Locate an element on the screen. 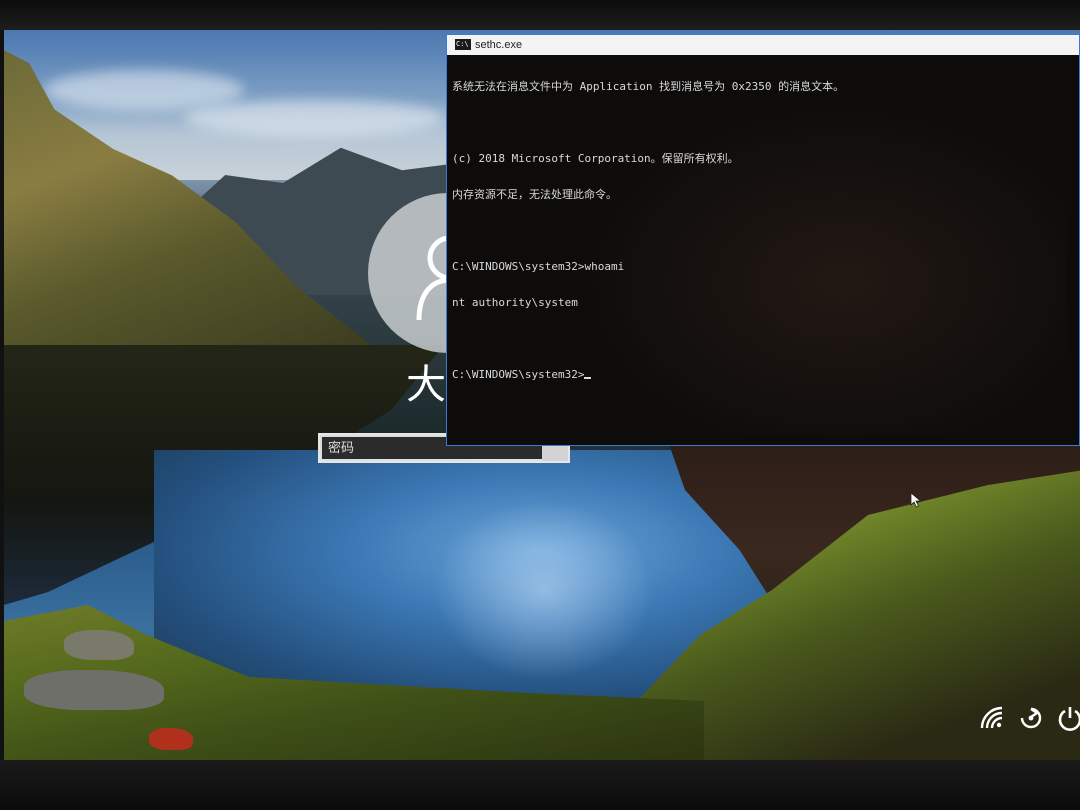 The image size is (1080, 810). cmd-window-title: sethc.exe is located at coordinates (499, 45).